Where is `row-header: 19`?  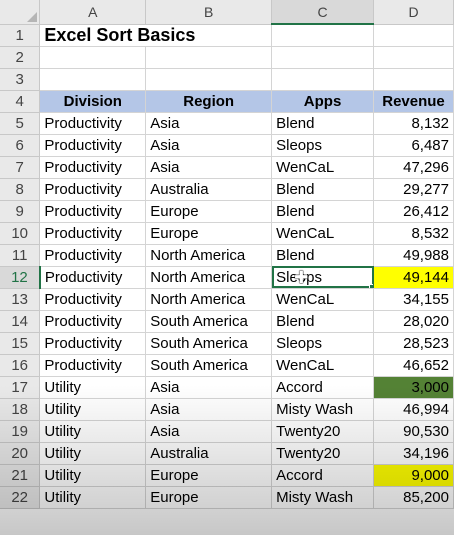 row-header: 19 is located at coordinates (20, 431).